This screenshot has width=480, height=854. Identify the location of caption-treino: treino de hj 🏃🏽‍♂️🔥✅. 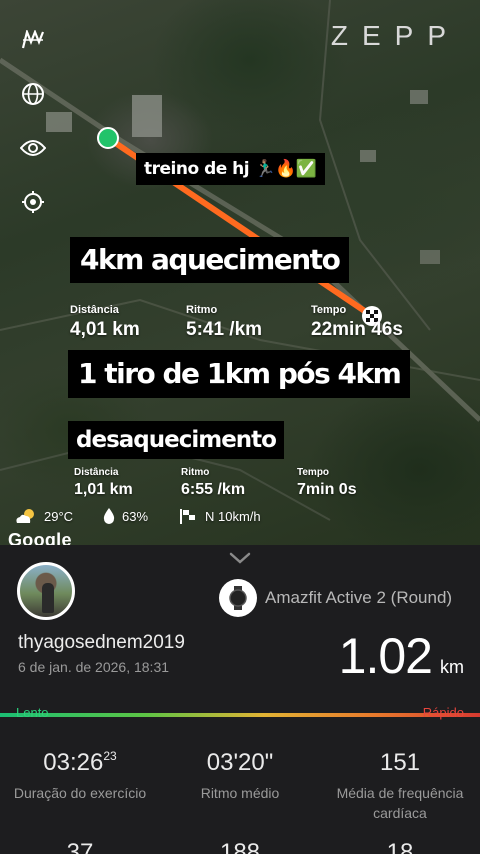
(230, 169).